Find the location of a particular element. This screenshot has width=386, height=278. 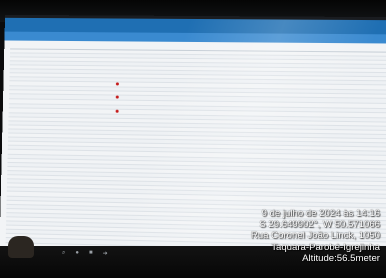

geotag-coordinates: S 29.649902°, W 50.571066 is located at coordinates (319, 225).